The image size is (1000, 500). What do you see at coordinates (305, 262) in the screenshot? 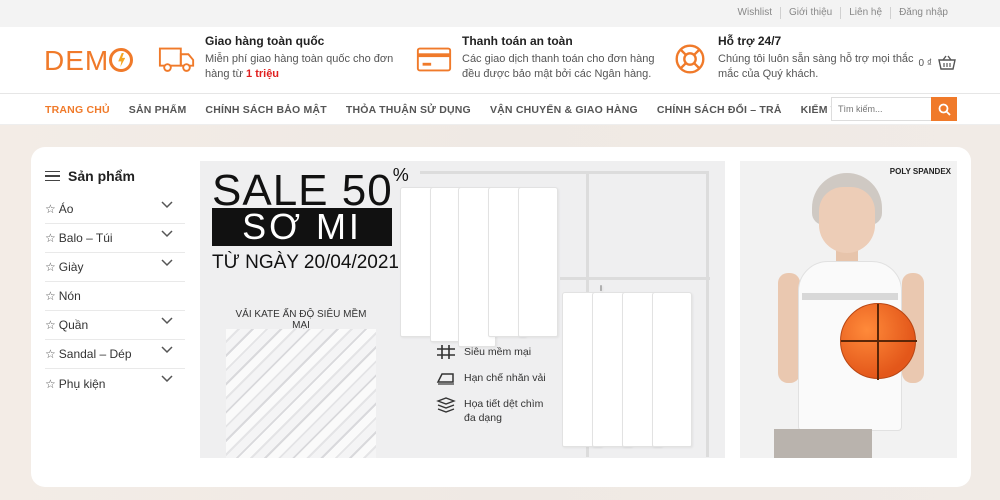
I see `banner-date: TỪ NGÀY 20/04/2021` at bounding box center [305, 262].